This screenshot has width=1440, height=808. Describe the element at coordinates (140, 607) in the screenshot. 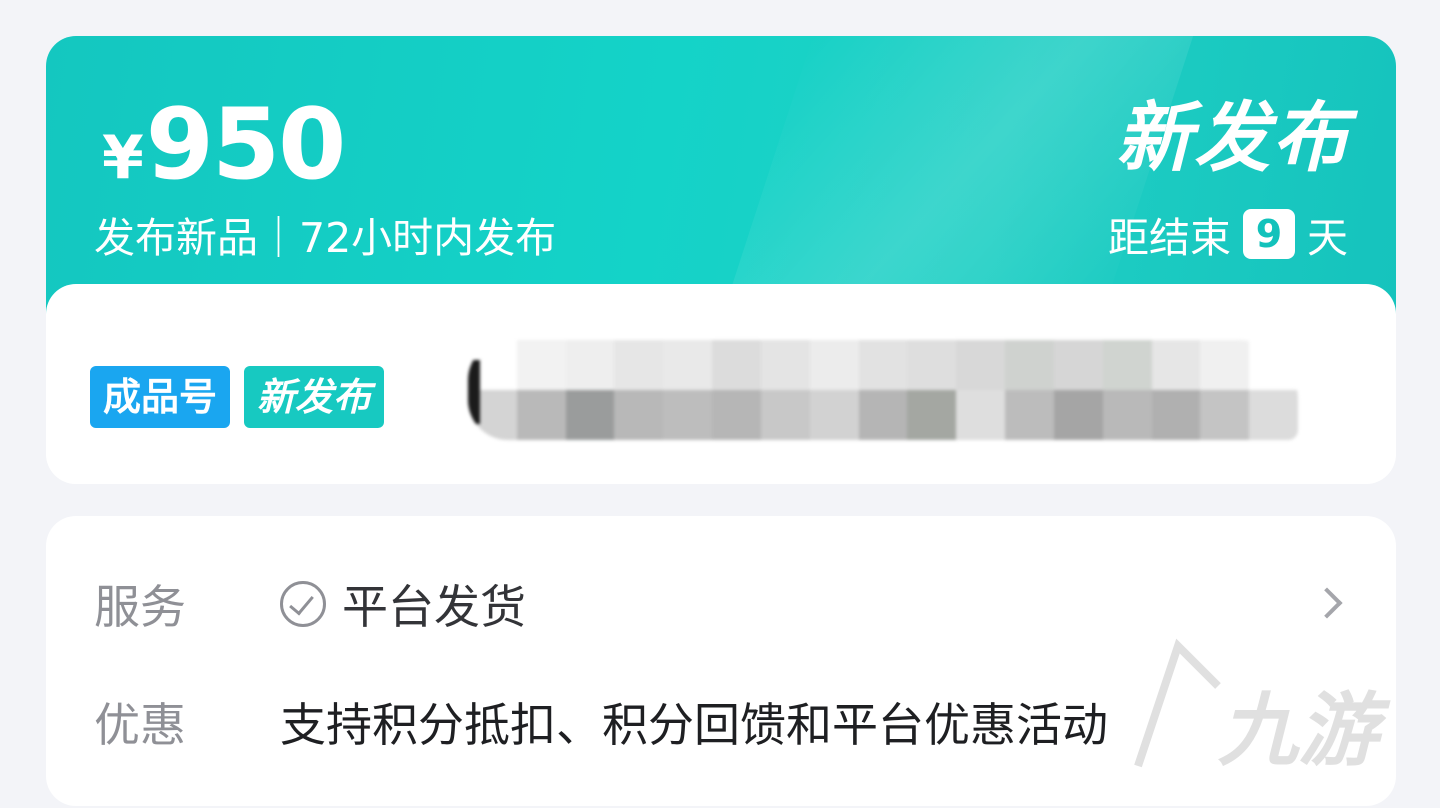

I see `service-label: 服务` at that location.